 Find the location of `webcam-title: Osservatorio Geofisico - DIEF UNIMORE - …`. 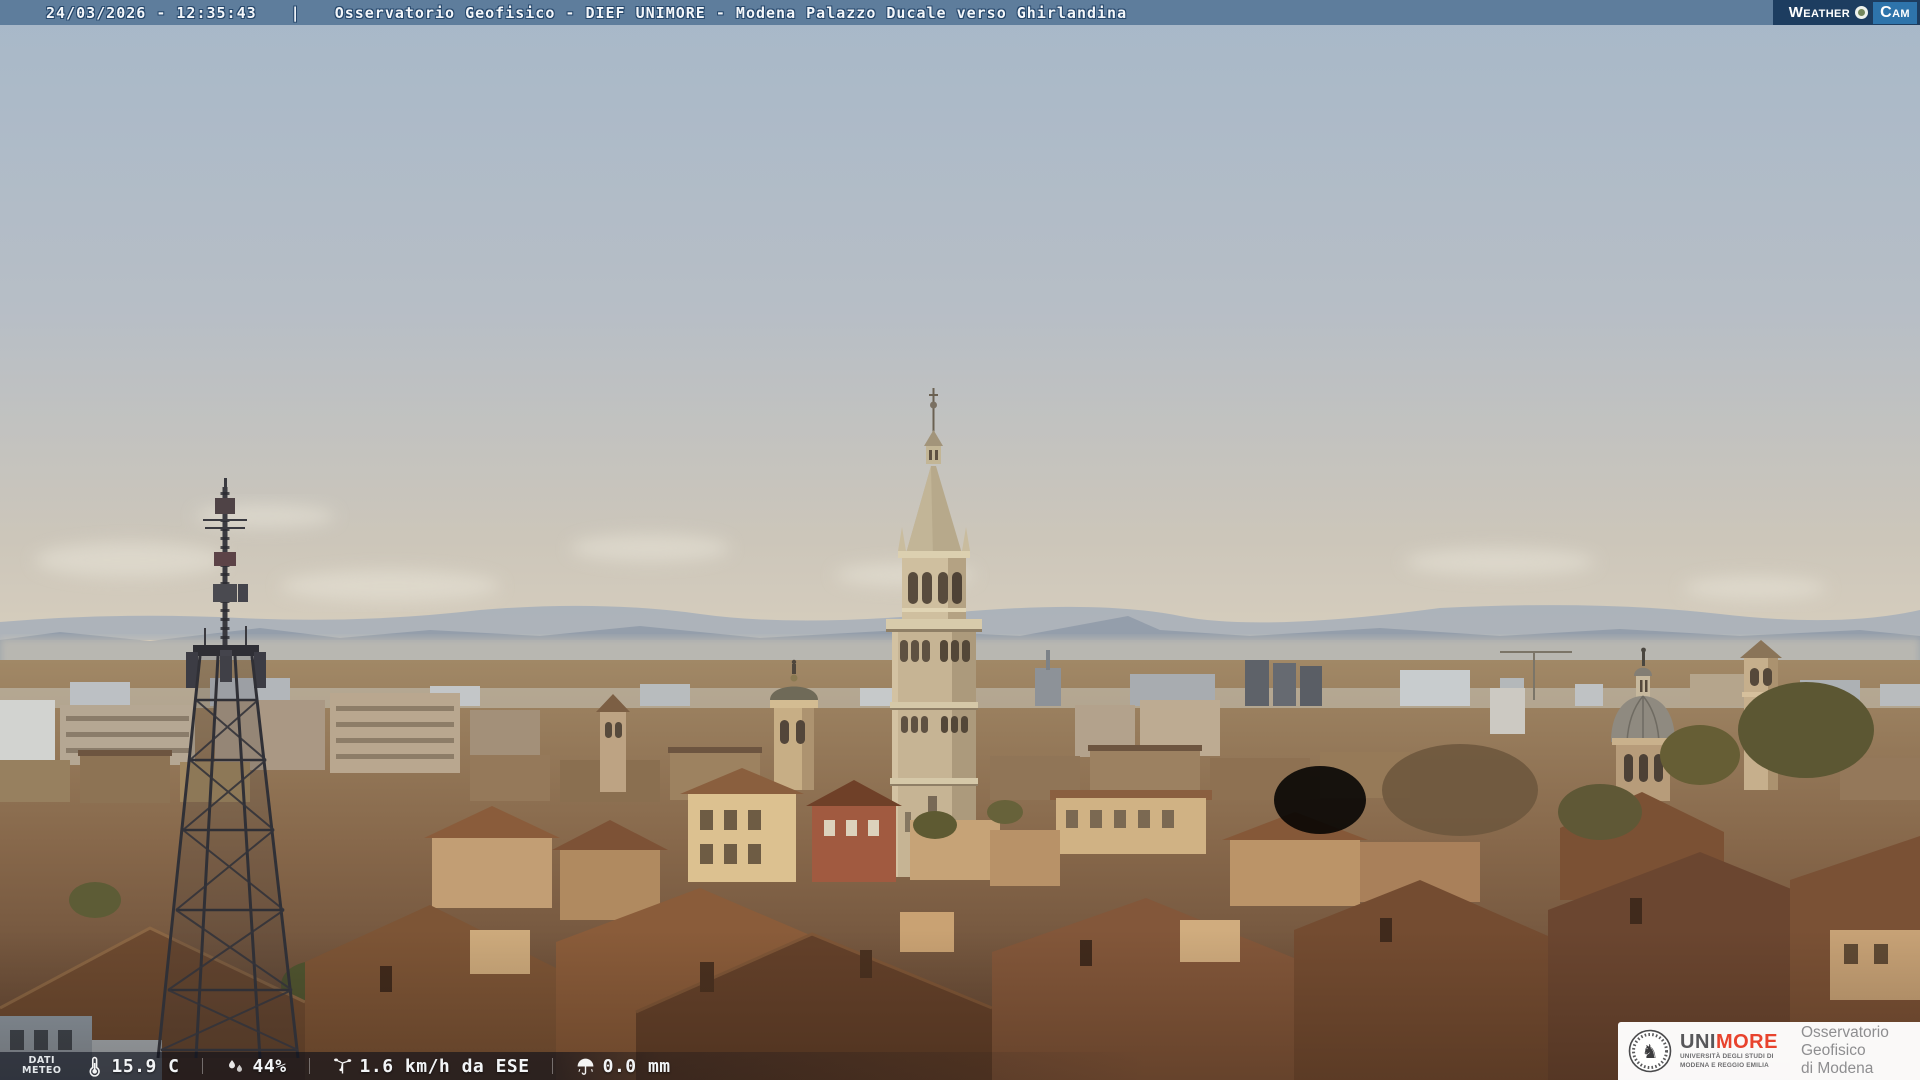

webcam-title: Osservatorio Geofisico - DIEF UNIMORE - … is located at coordinates (731, 12).